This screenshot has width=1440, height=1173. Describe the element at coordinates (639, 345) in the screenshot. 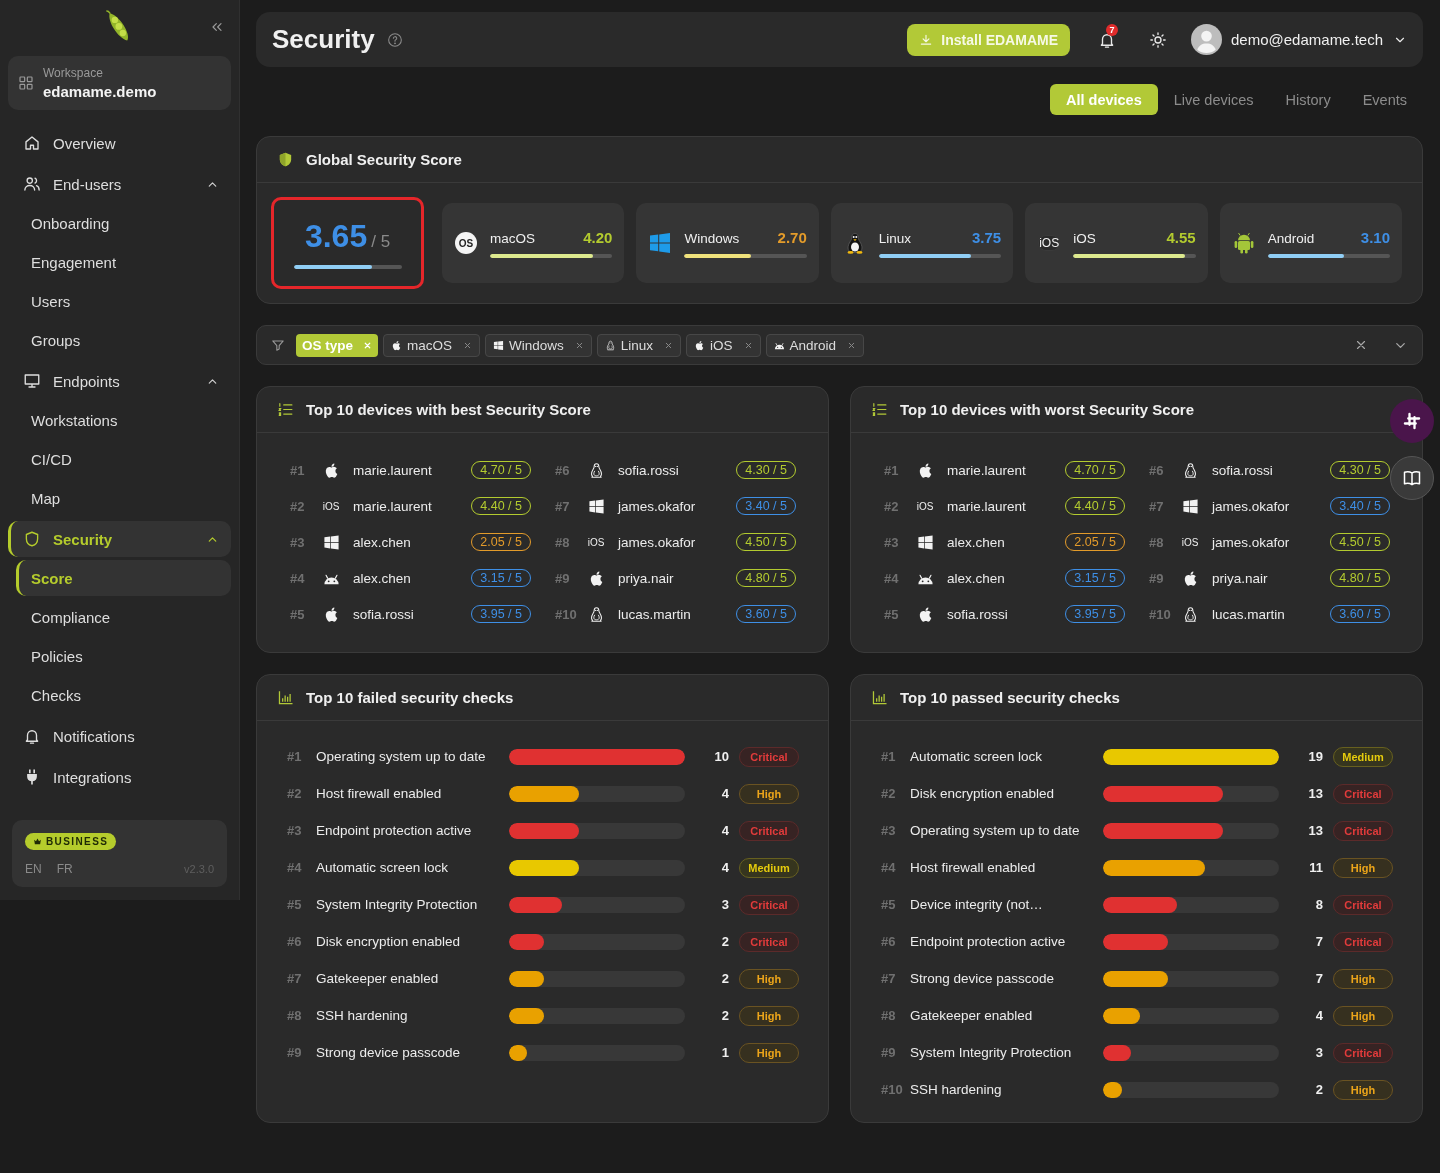

I see `filter-chip: Linux` at that location.